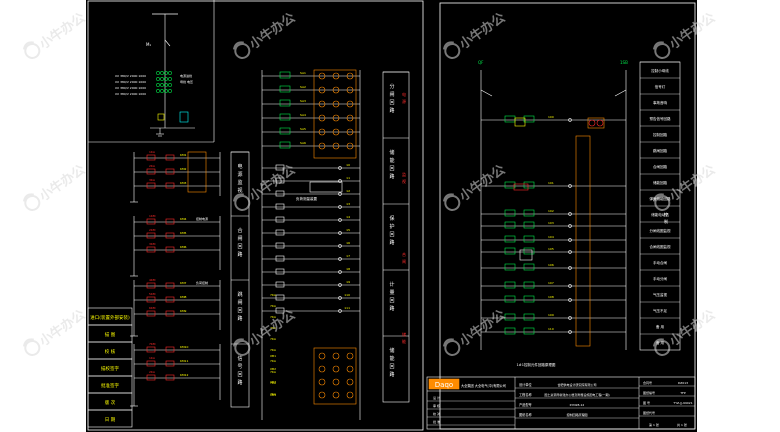 This screenshot has width=780, height=432. What do you see at coordinates (551, 223) in the screenshot?
I see `right-terminal-tag: 103` at bounding box center [551, 223].